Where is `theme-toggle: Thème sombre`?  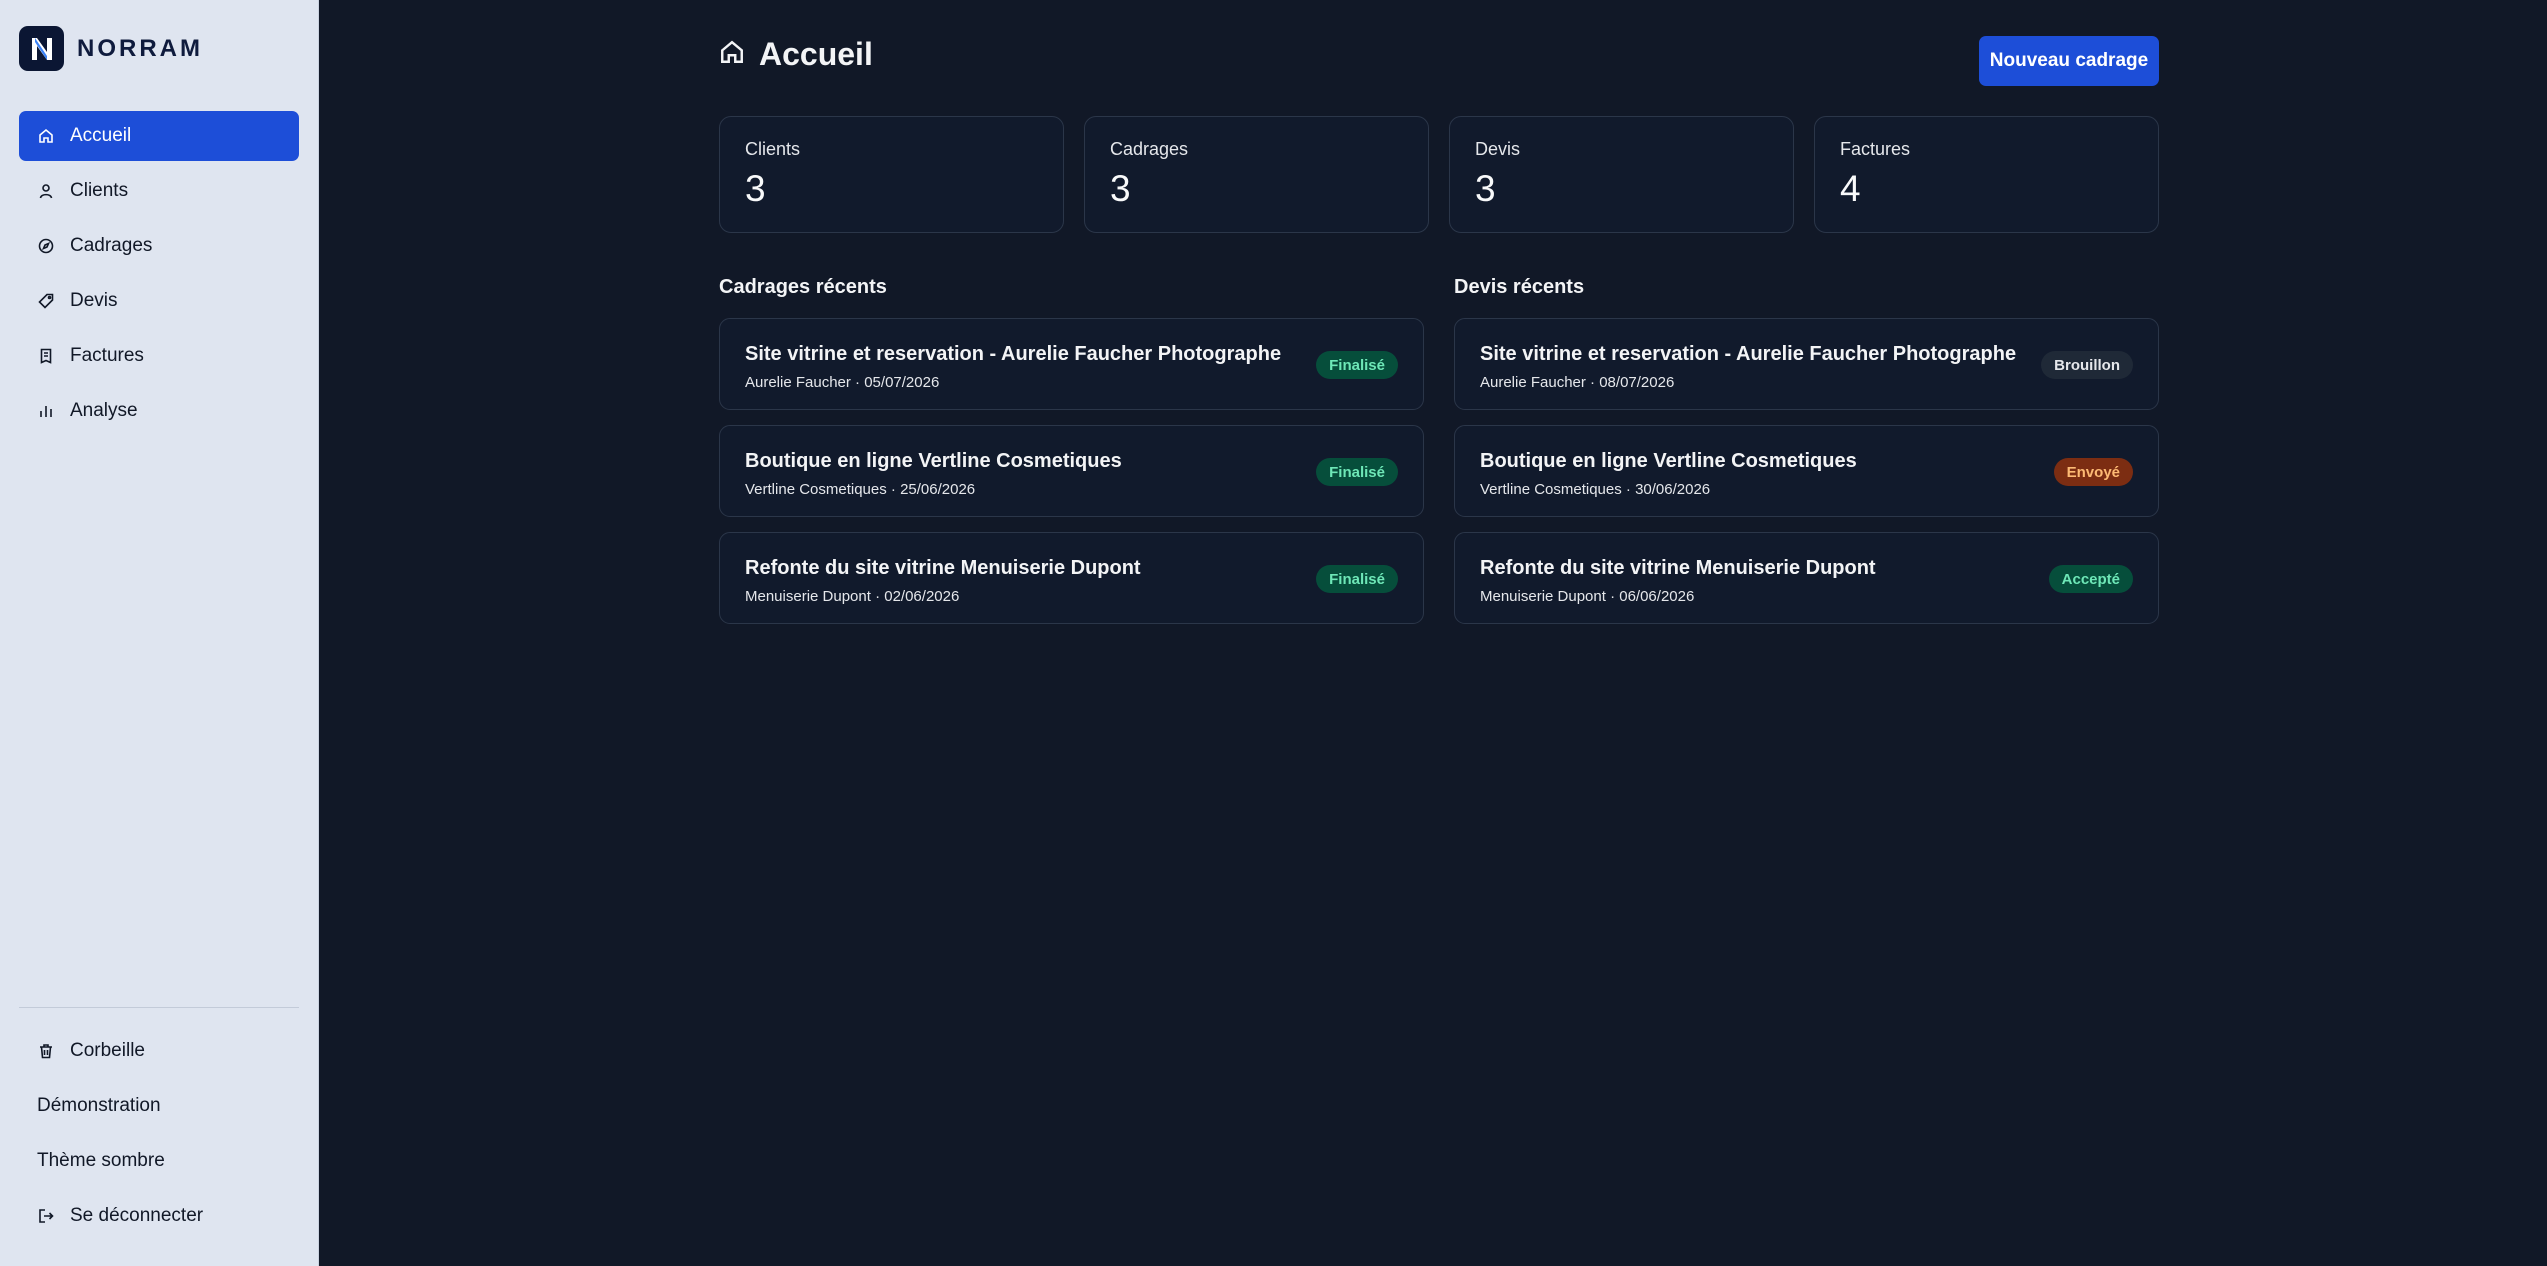 theme-toggle: Thème sombre is located at coordinates (159, 1161).